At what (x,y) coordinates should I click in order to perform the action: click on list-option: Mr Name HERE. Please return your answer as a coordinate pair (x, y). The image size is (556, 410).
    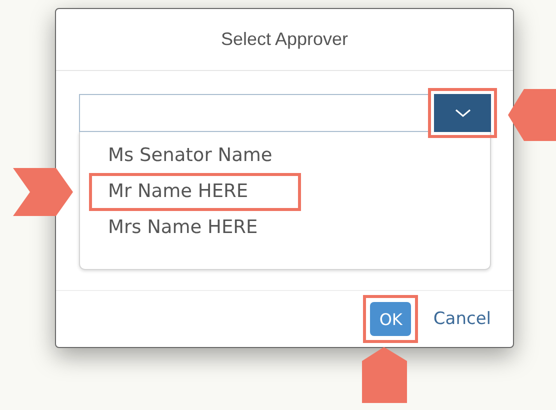
    Looking at the image, I should click on (178, 192).